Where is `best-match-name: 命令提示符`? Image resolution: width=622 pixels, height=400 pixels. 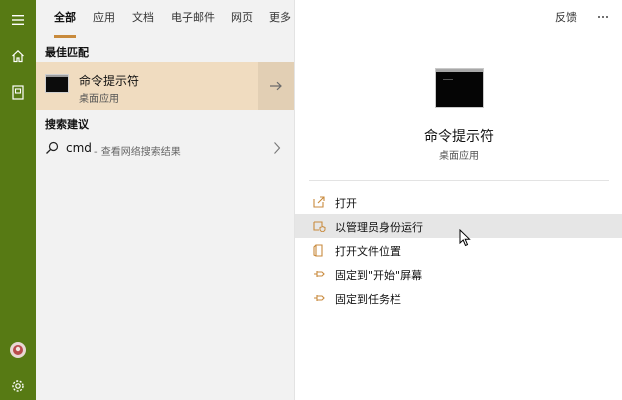
best-match-name: 命令提示符 is located at coordinates (109, 81).